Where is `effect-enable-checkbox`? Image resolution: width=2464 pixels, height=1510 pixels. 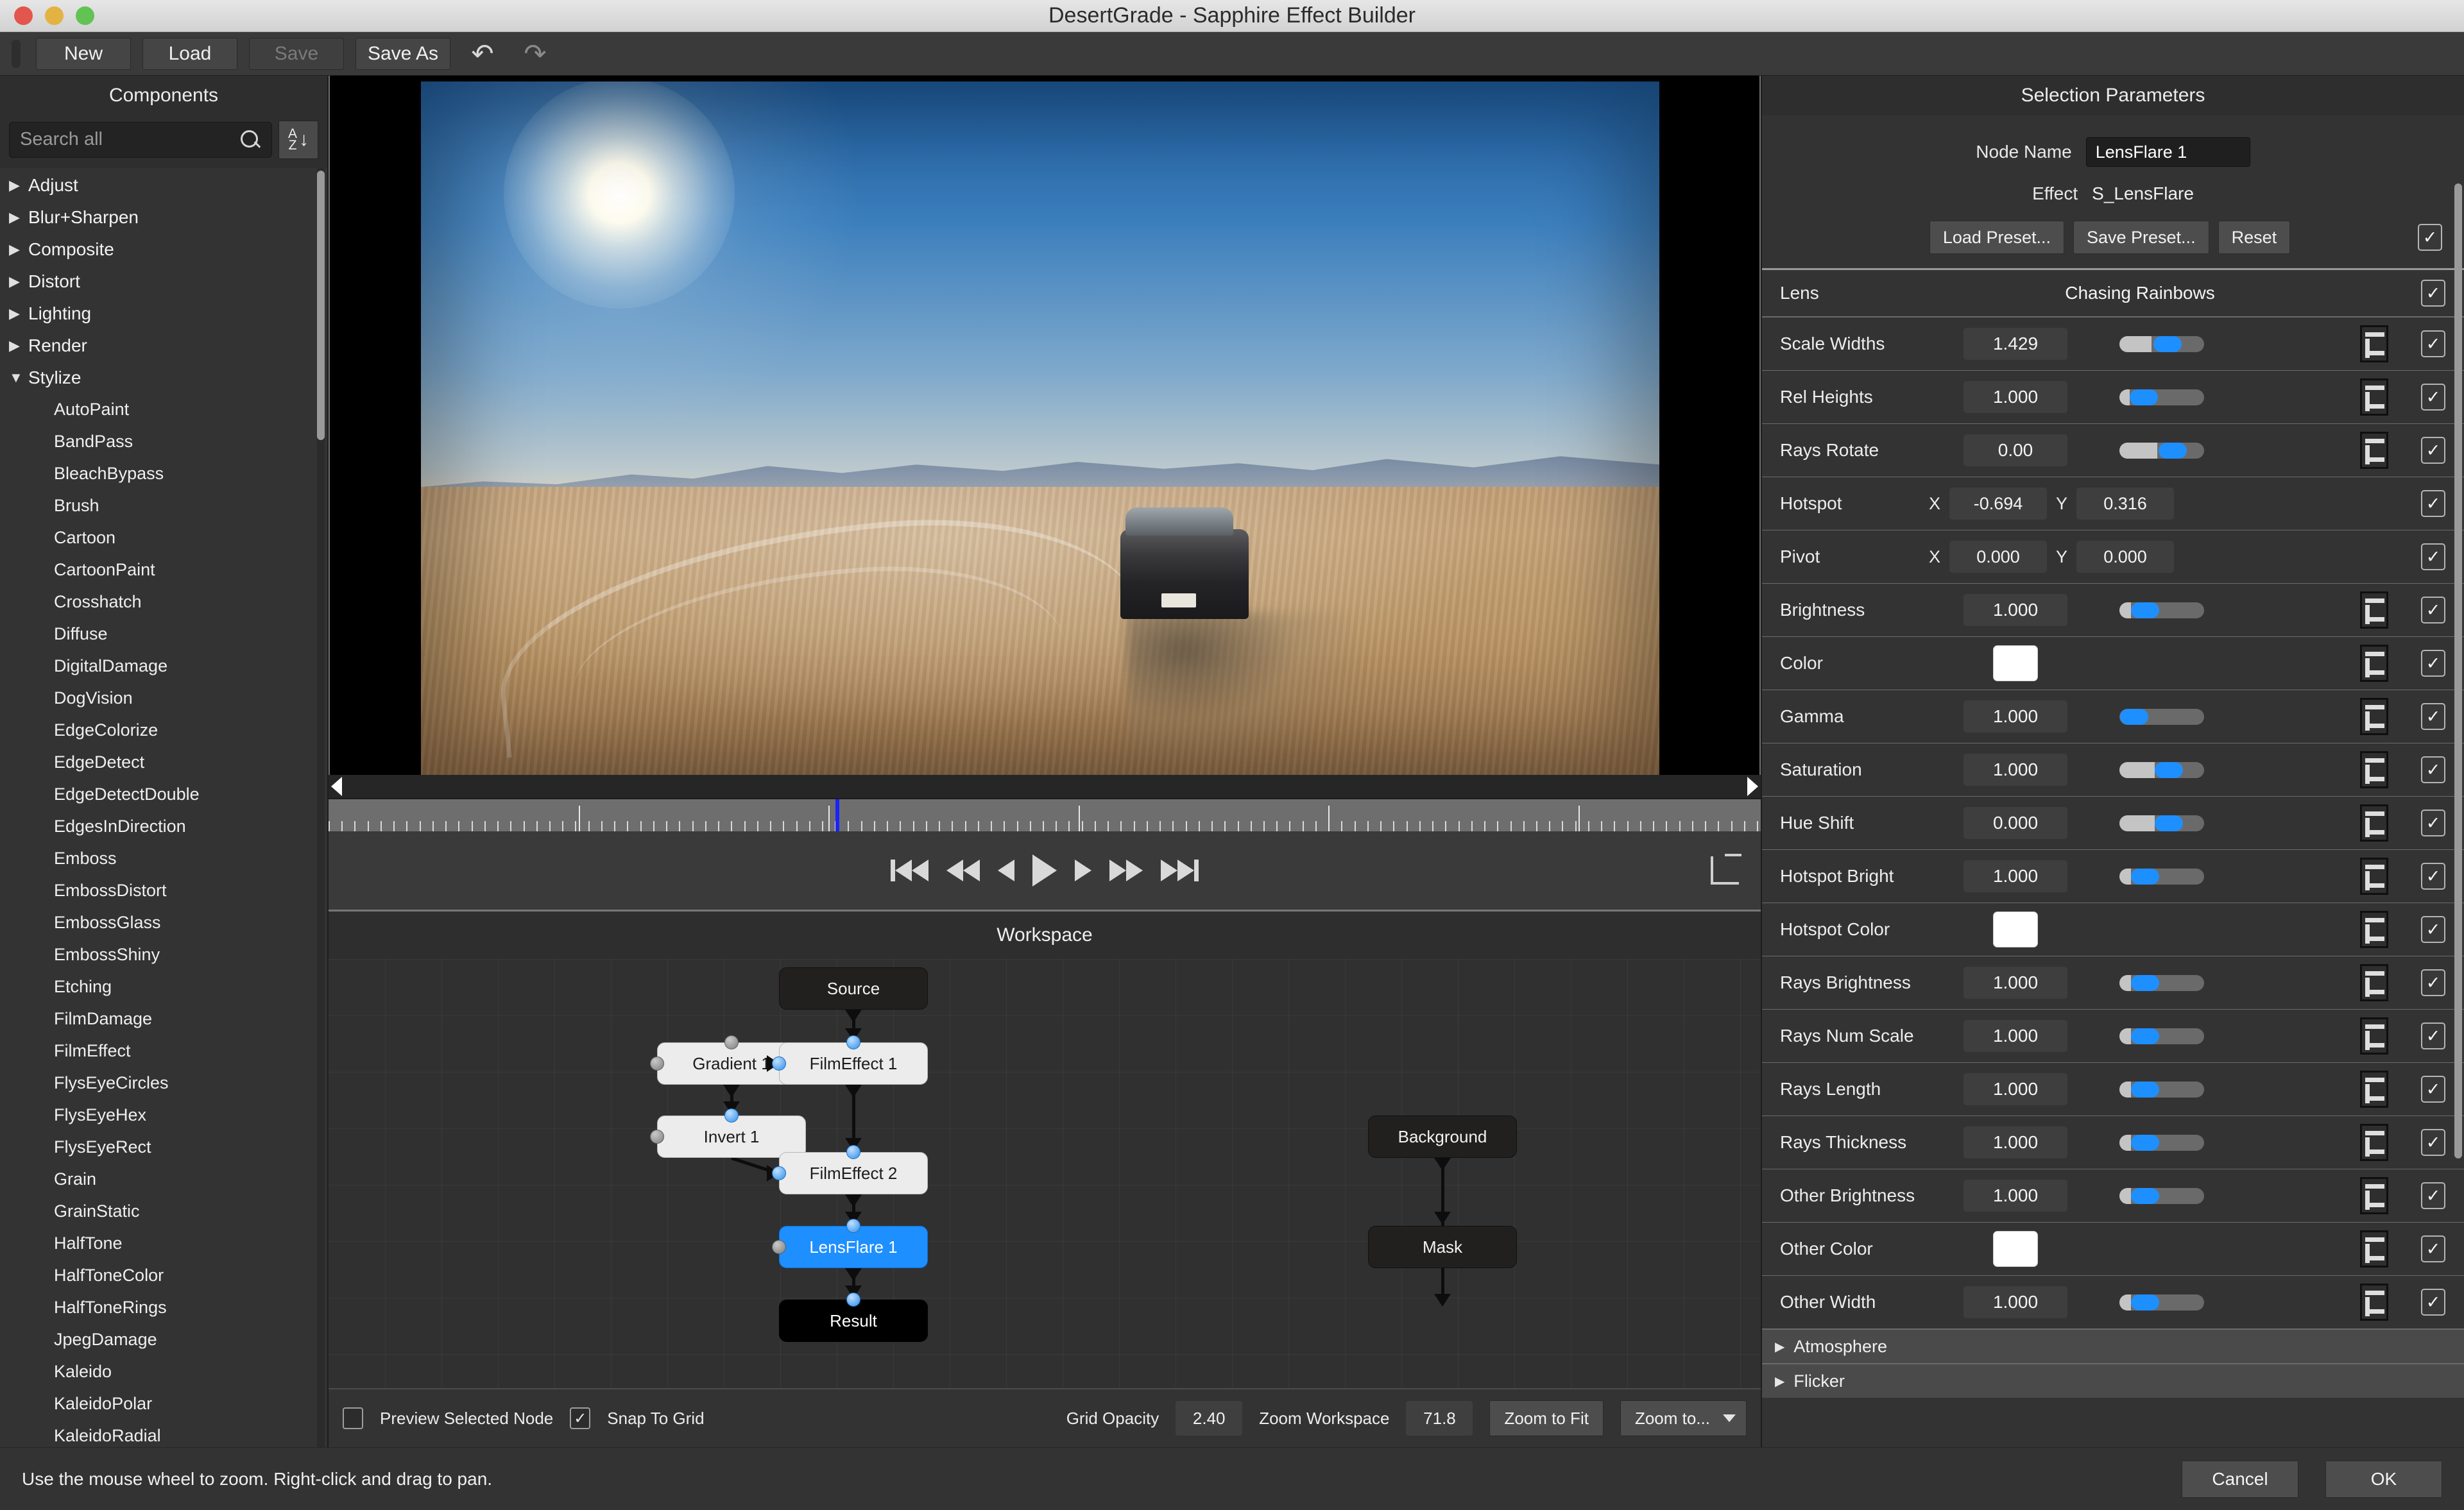 effect-enable-checkbox is located at coordinates (2430, 237).